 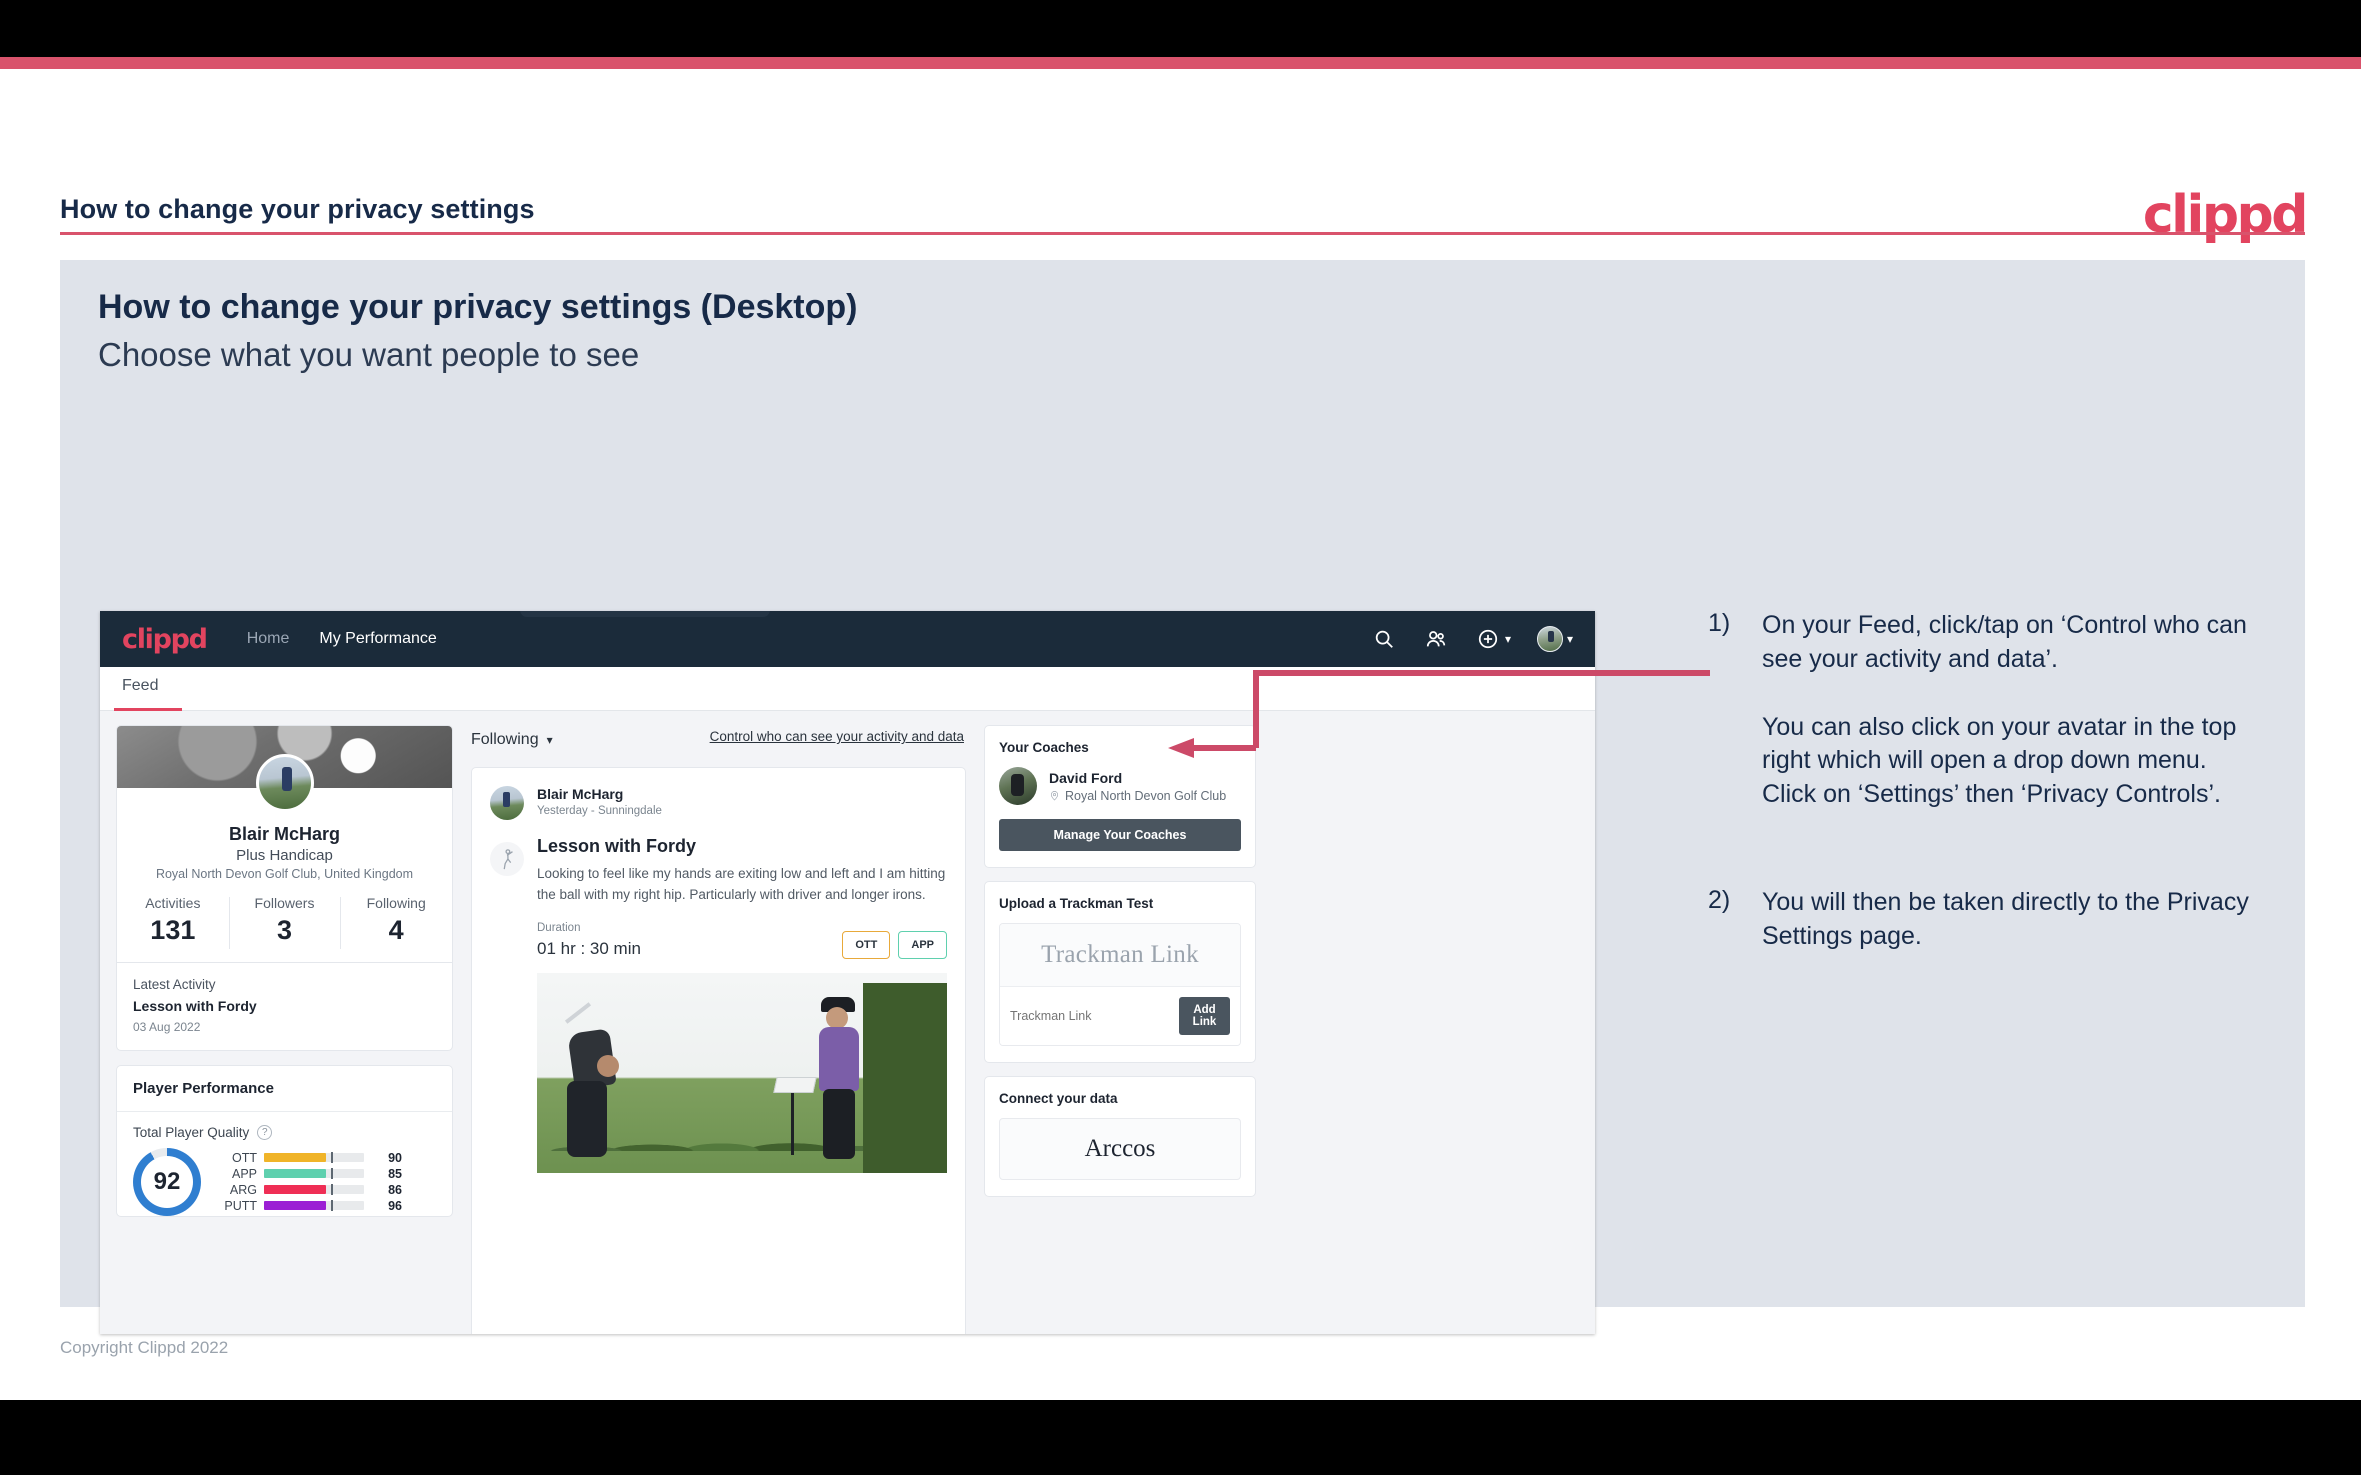 What do you see at coordinates (1137, 796) in the screenshot?
I see `coach-club: Royal North Devon Golf Club` at bounding box center [1137, 796].